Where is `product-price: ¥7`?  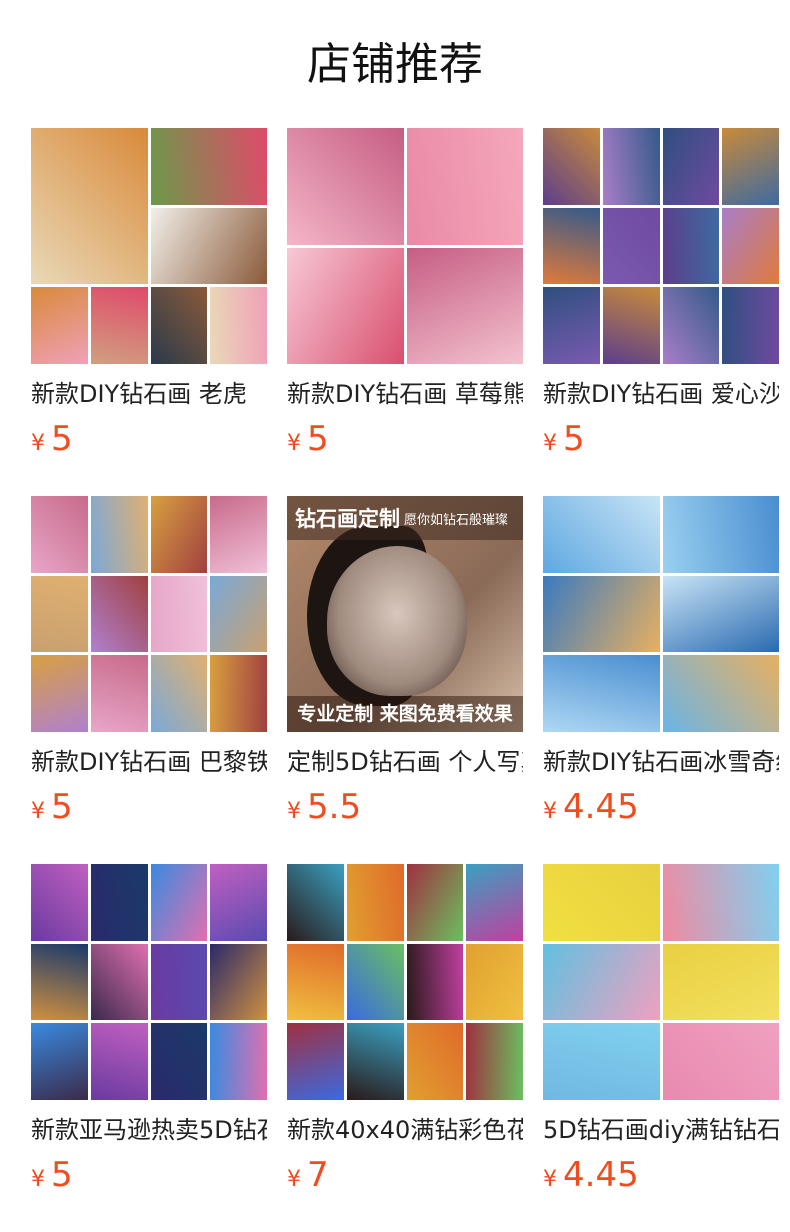 product-price: ¥7 is located at coordinates (308, 1175).